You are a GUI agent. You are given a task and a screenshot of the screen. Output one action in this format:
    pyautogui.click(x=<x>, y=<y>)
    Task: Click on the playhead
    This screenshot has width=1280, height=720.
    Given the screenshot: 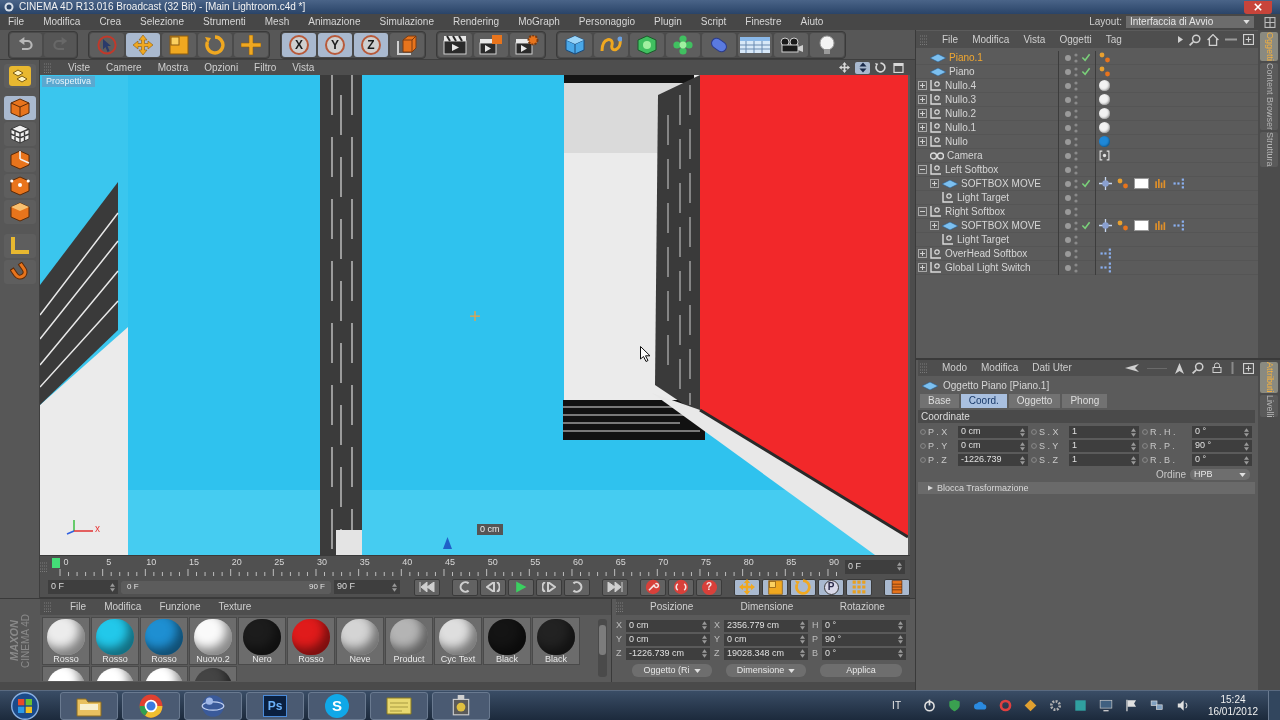 What is the action you would take?
    pyautogui.click(x=56, y=562)
    